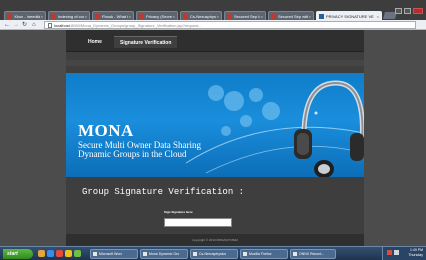 This screenshot has height=260, width=426. I want to click on quicklaunch-media-icon, so click(59, 253).